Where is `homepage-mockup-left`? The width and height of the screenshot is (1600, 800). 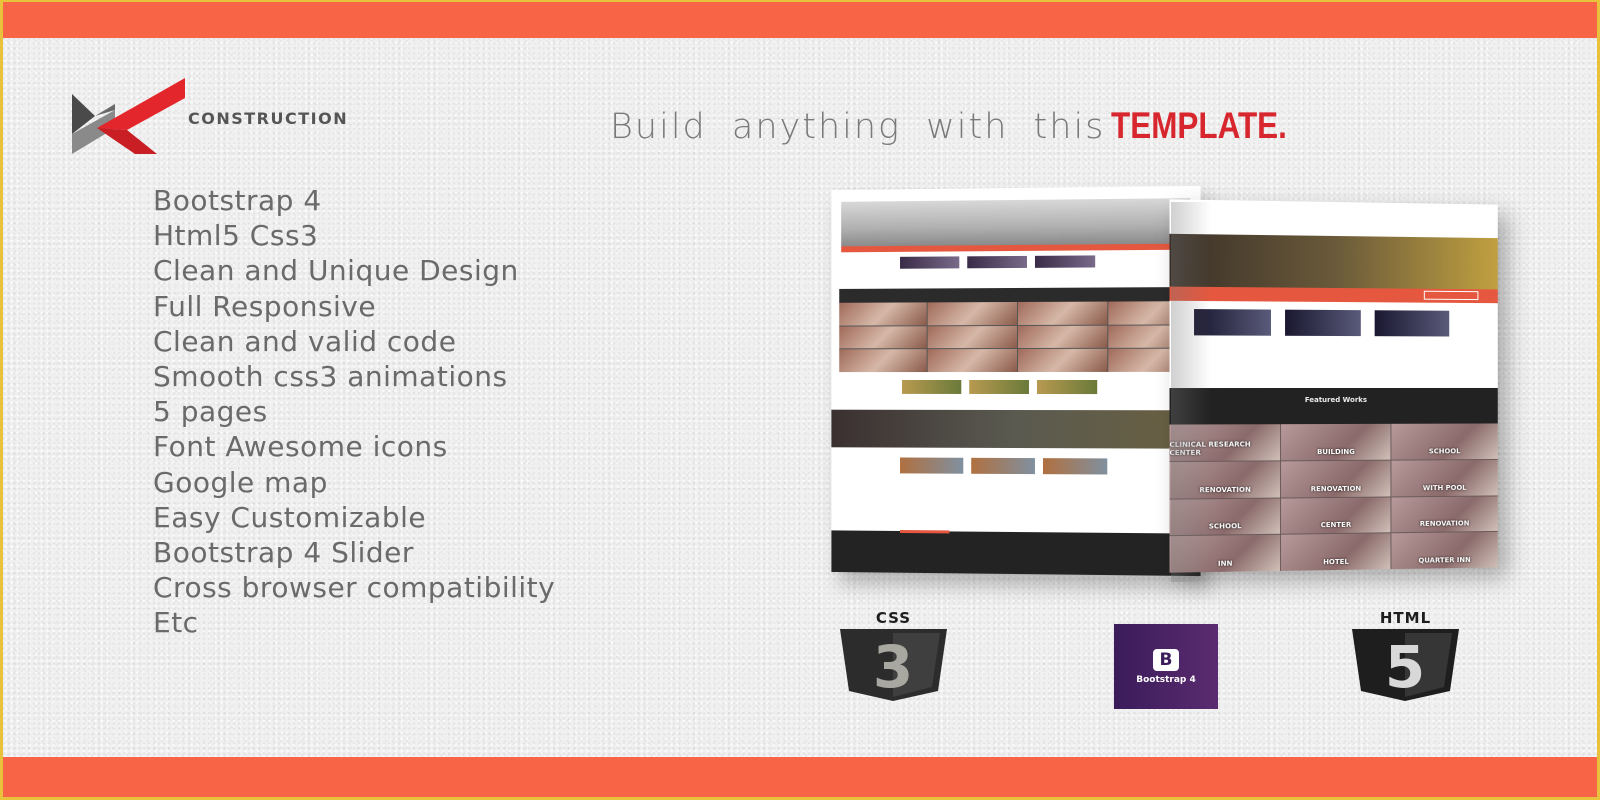 homepage-mockup-left is located at coordinates (1016, 381).